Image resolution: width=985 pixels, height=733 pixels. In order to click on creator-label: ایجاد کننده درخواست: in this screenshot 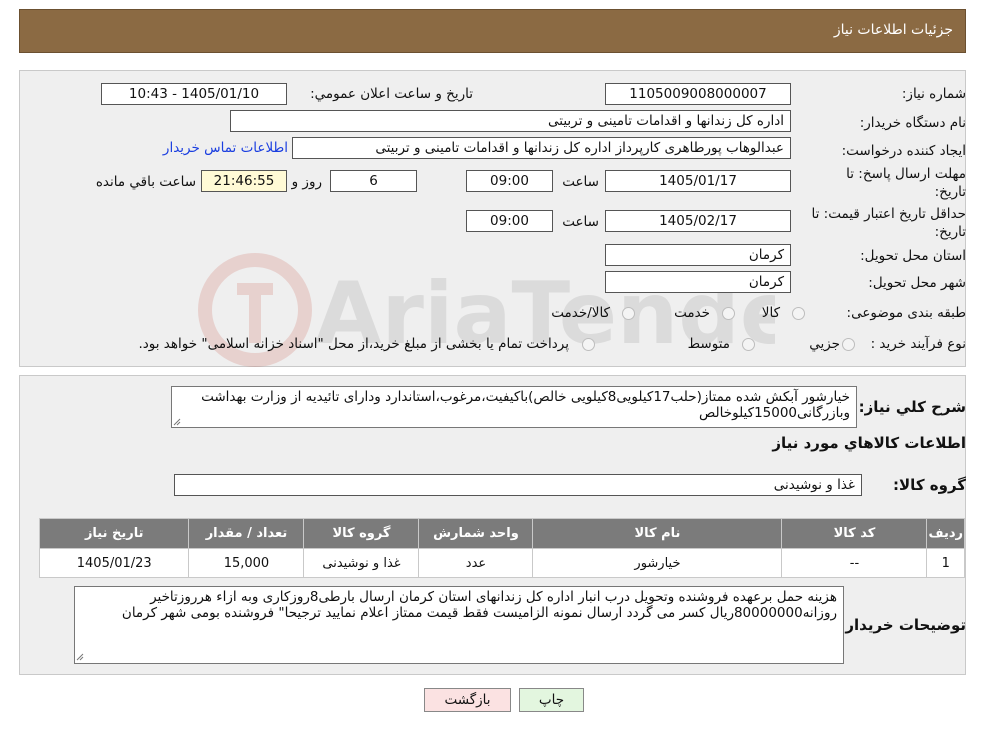, I will do `click(903, 151)`.